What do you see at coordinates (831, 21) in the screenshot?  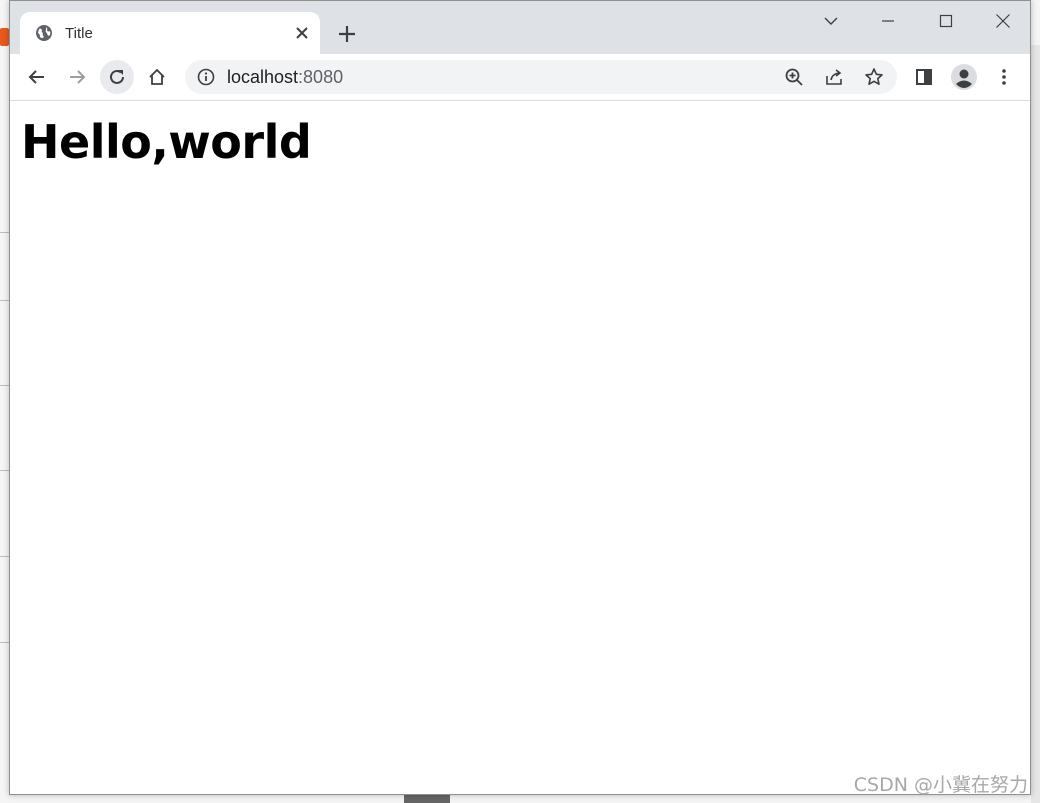 I see `tab-search-icon` at bounding box center [831, 21].